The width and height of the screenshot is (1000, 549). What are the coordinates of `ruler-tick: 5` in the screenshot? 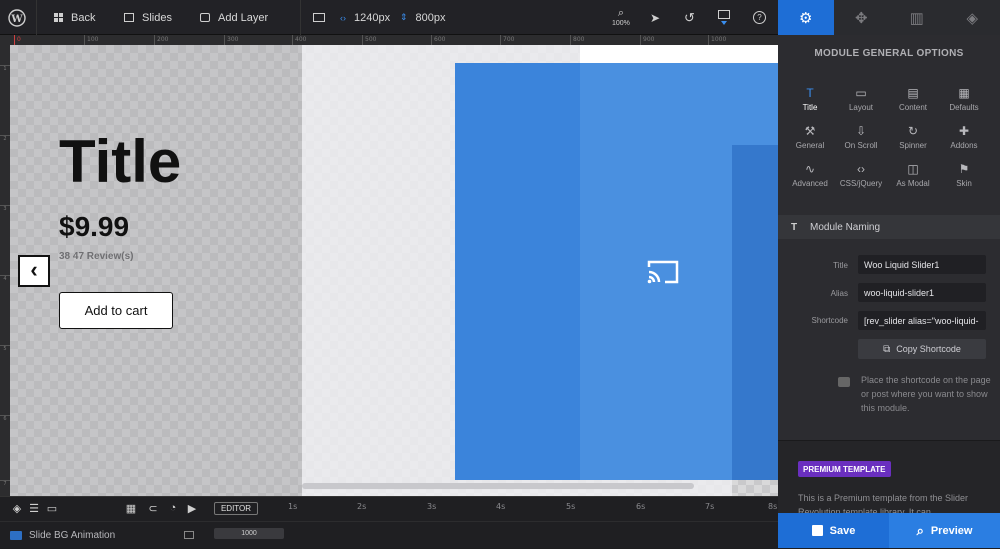 It's located at (5, 348).